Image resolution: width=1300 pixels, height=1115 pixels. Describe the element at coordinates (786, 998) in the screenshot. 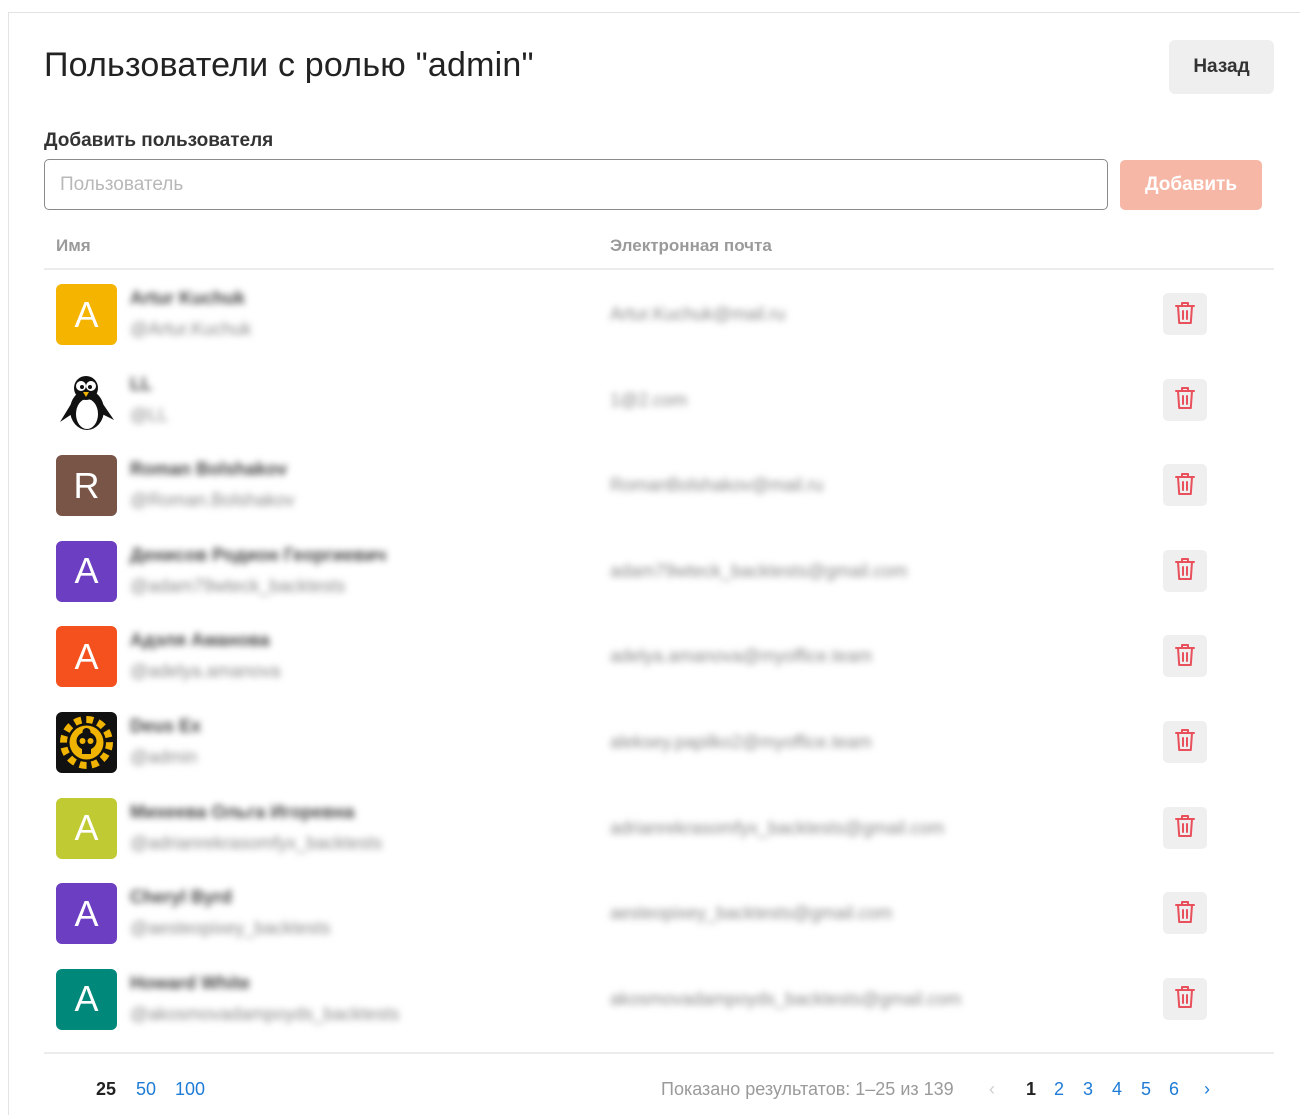

I see `user-email: akosmovadampoyds_backtests@gmail.com` at that location.